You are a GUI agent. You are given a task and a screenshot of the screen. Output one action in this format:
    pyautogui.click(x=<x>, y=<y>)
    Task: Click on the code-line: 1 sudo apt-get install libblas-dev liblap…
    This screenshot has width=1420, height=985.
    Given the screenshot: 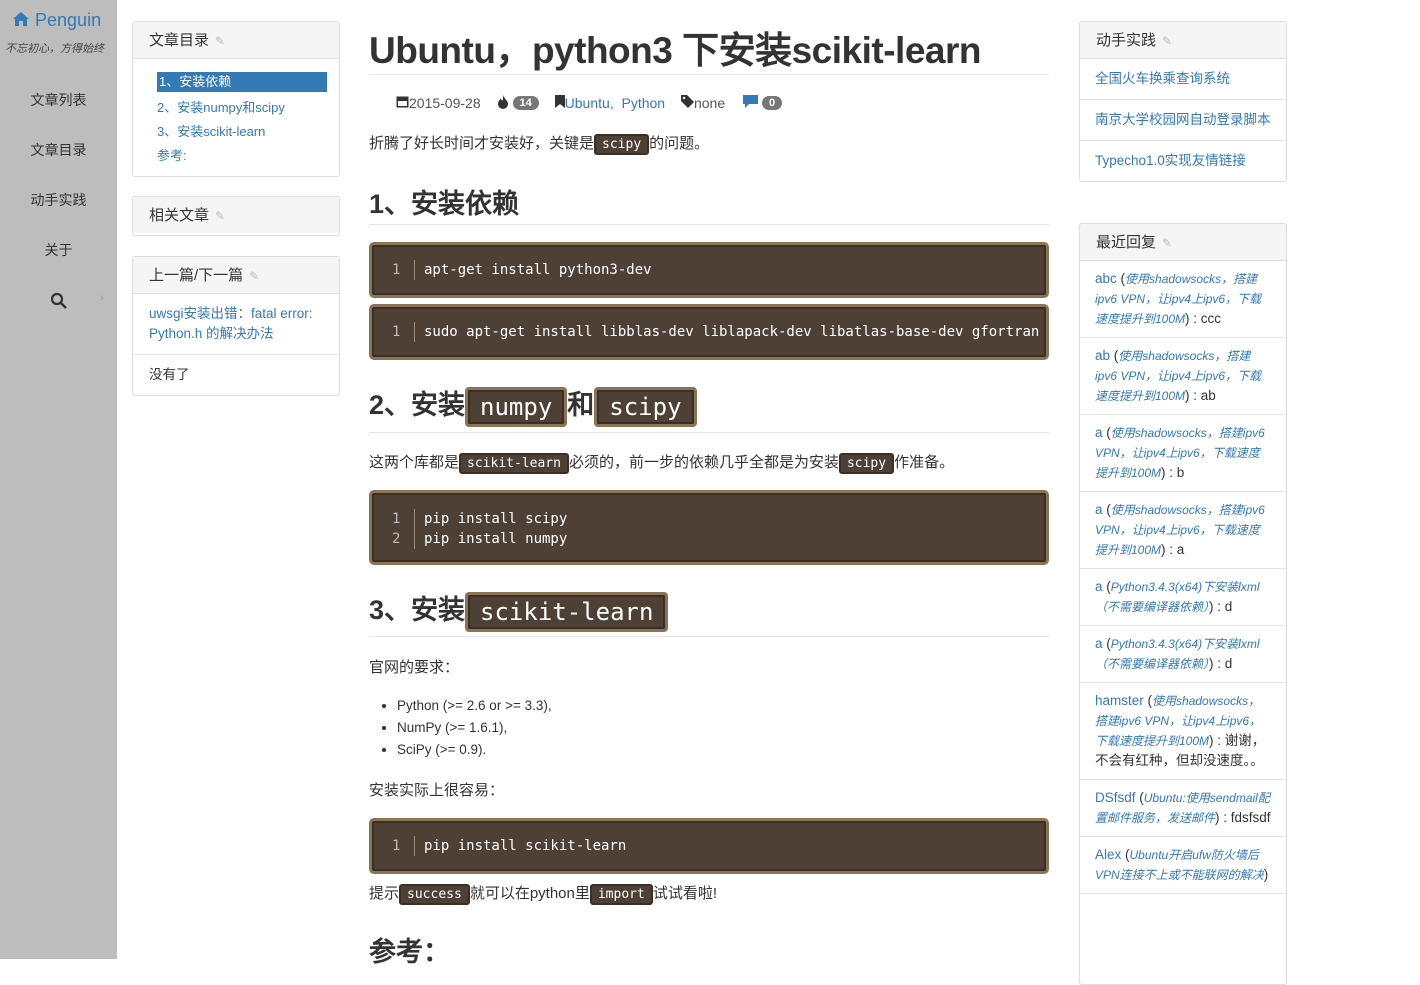 What is the action you would take?
    pyautogui.click(x=716, y=332)
    